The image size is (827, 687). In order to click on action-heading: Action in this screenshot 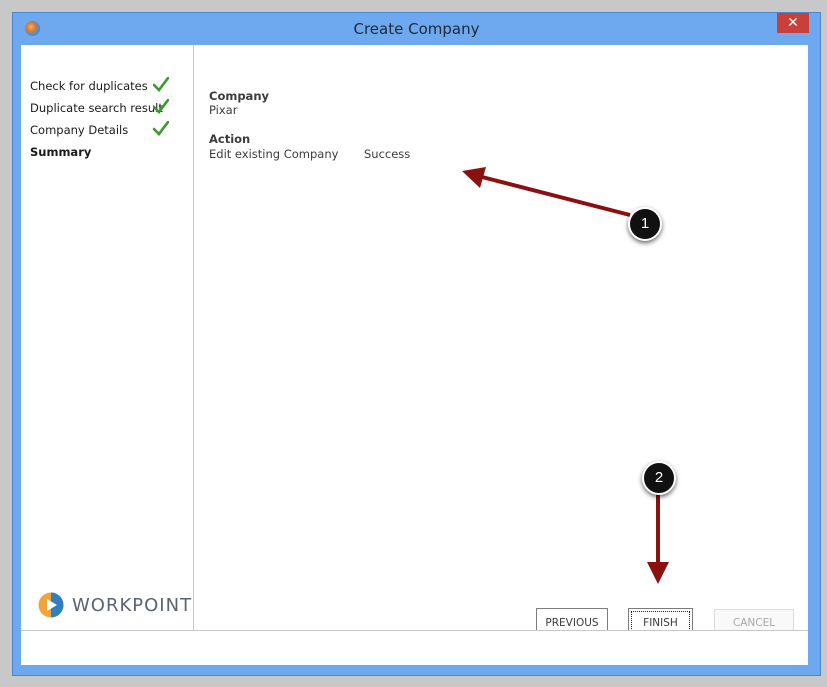, I will do `click(230, 139)`.